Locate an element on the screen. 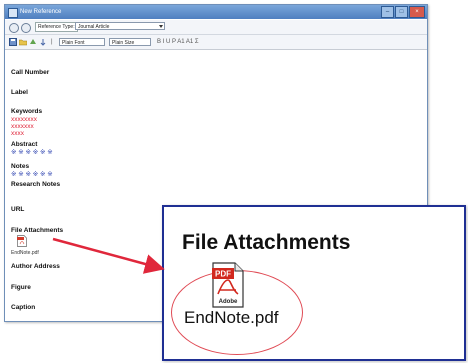  window-title: New Reference is located at coordinates (41, 12).